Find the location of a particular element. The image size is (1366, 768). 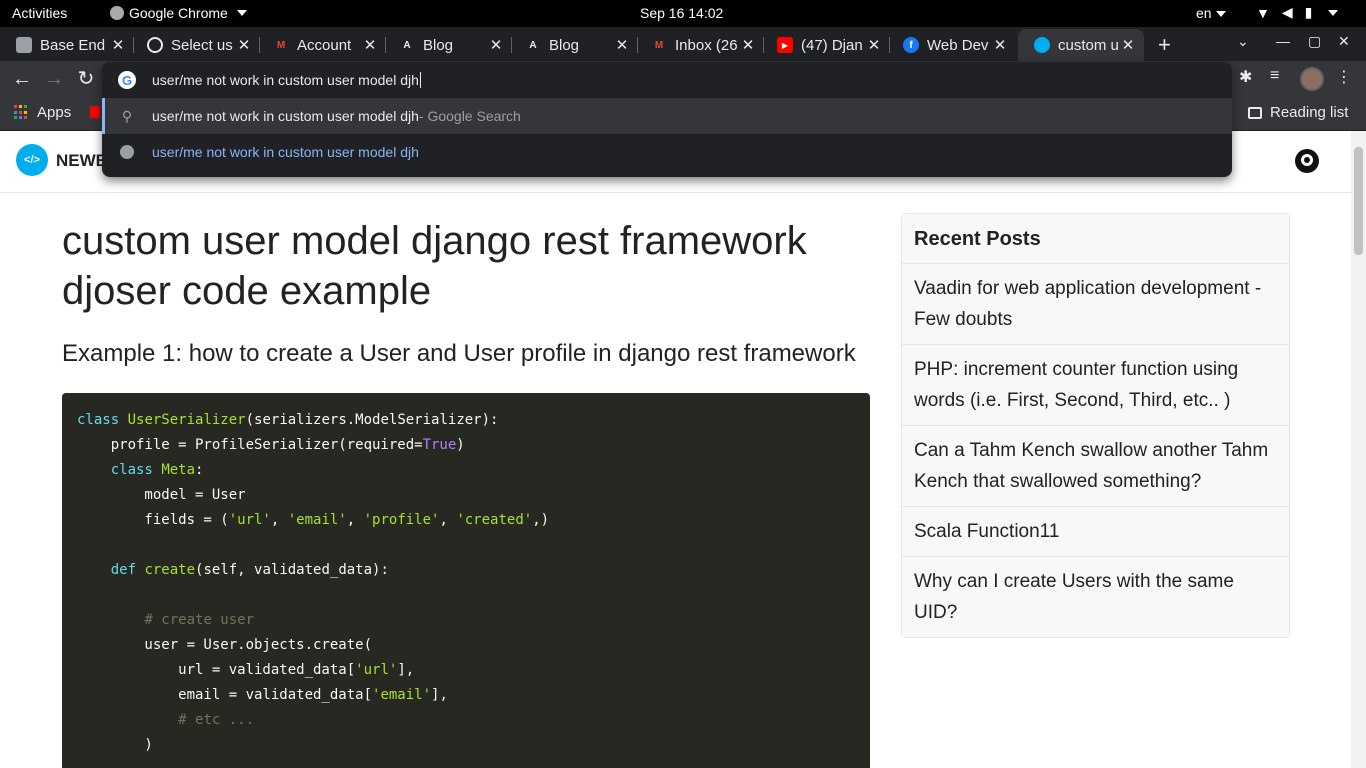

tab-base-end: Base End ✕ is located at coordinates (67, 45).